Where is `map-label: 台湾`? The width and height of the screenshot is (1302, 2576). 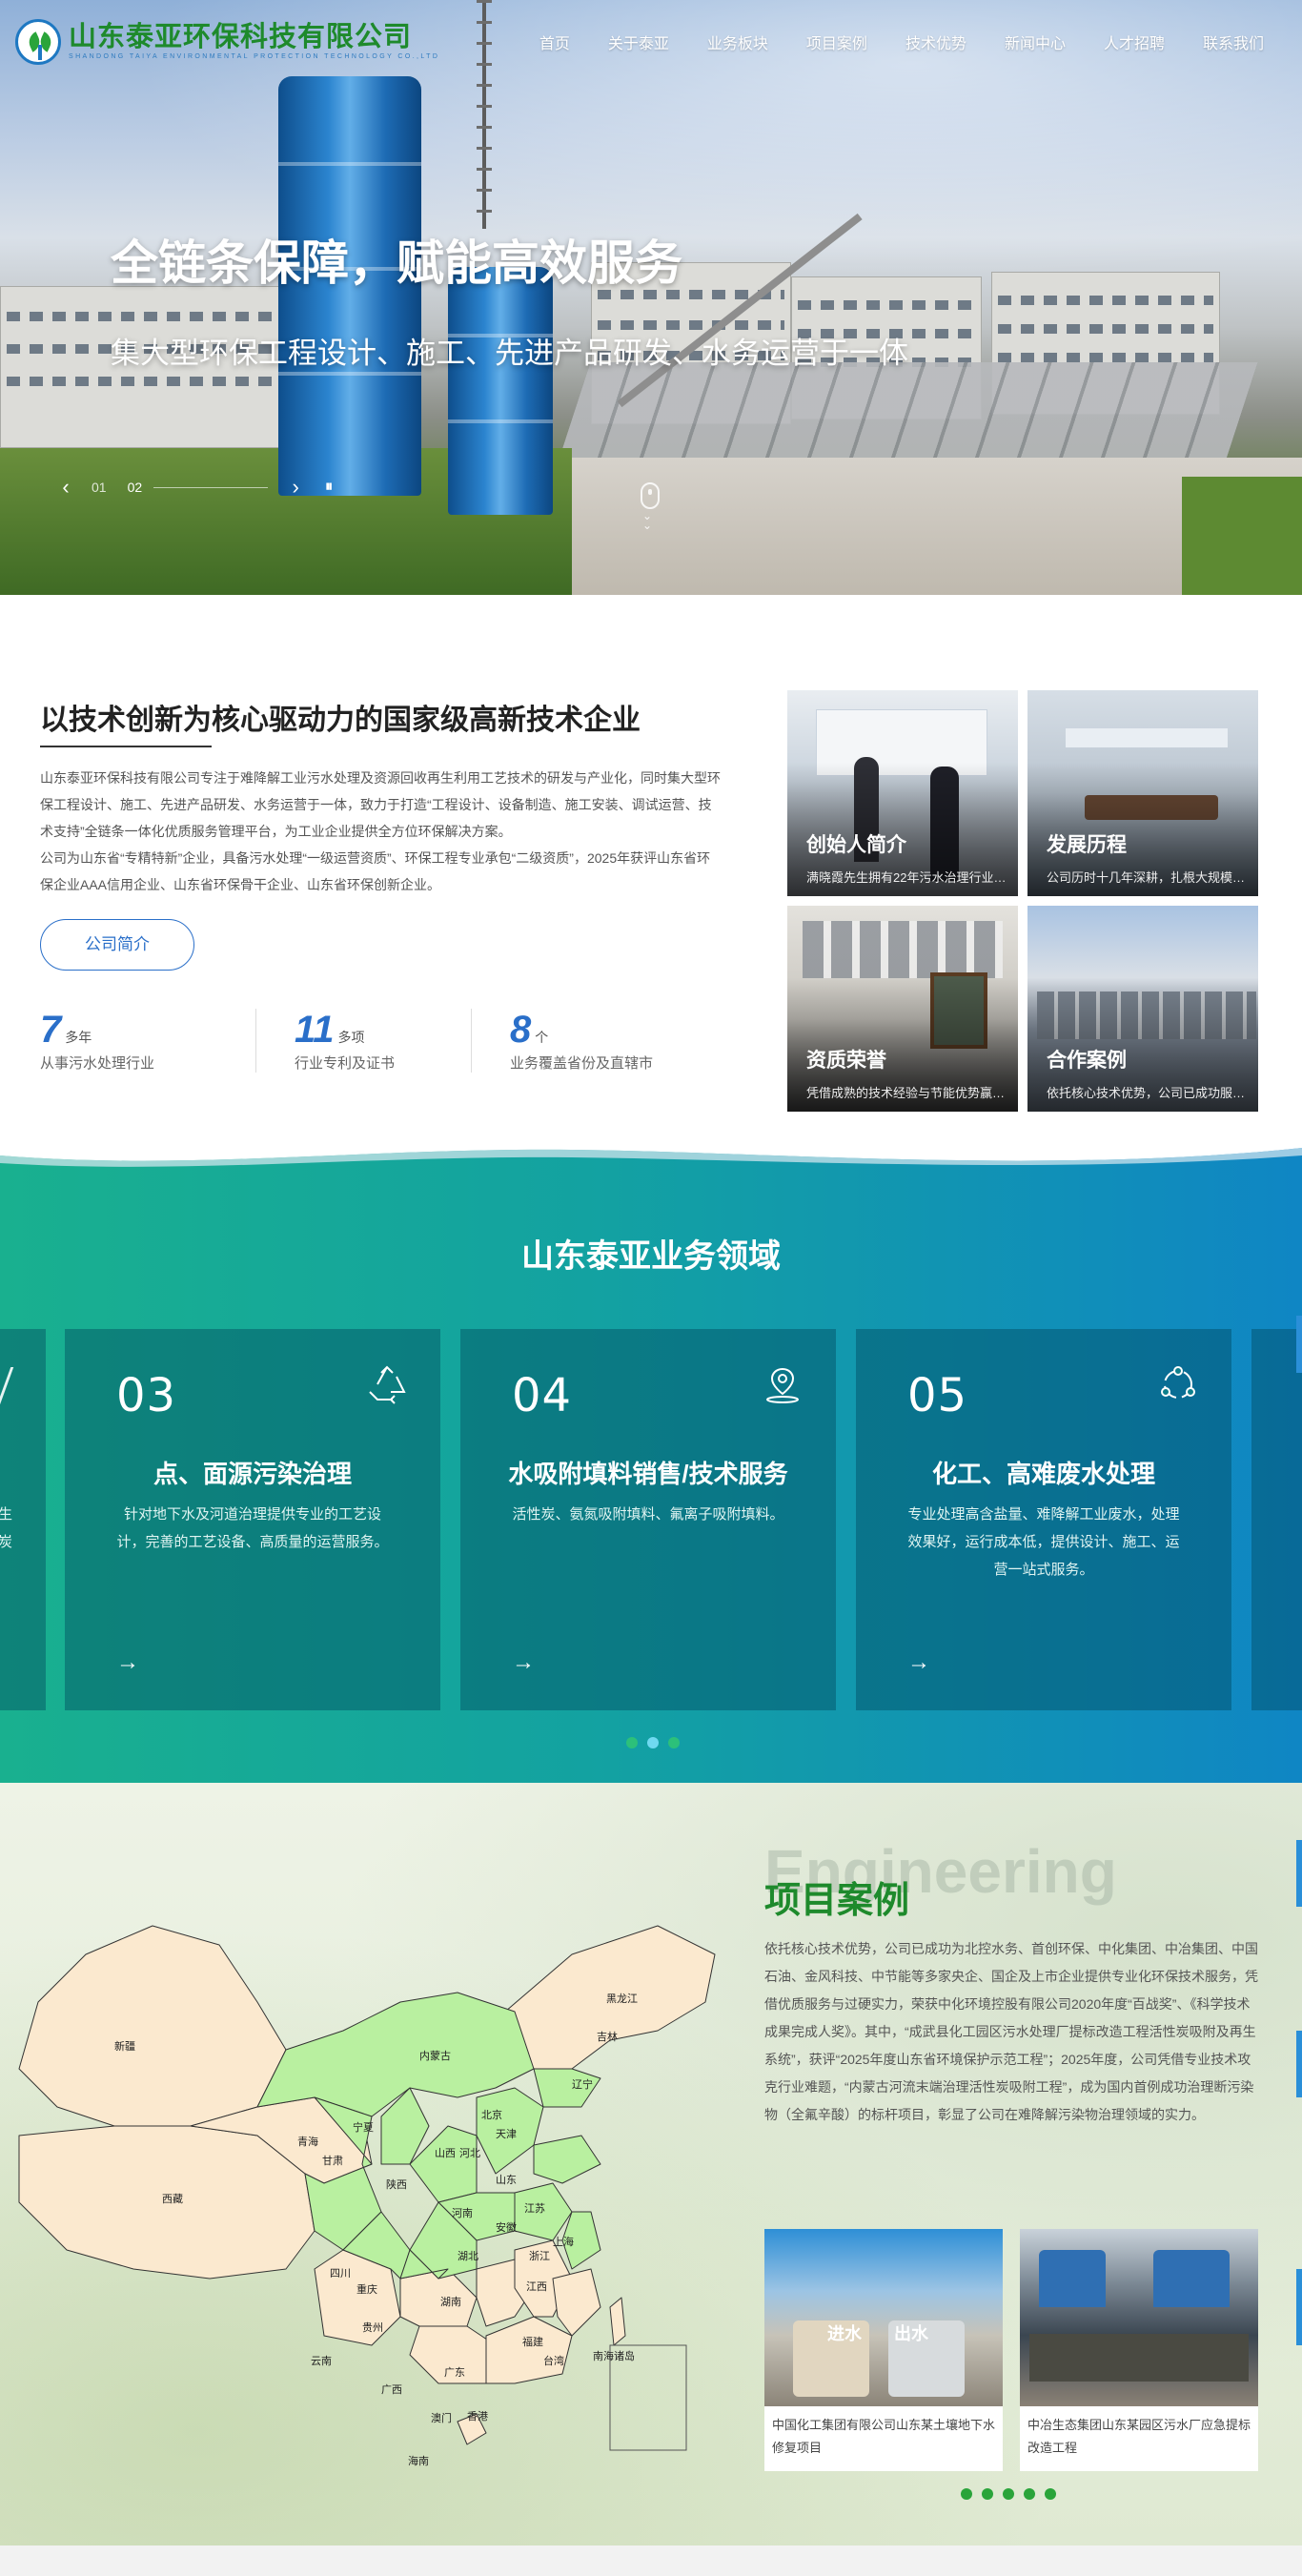 map-label: 台湾 is located at coordinates (553, 2360).